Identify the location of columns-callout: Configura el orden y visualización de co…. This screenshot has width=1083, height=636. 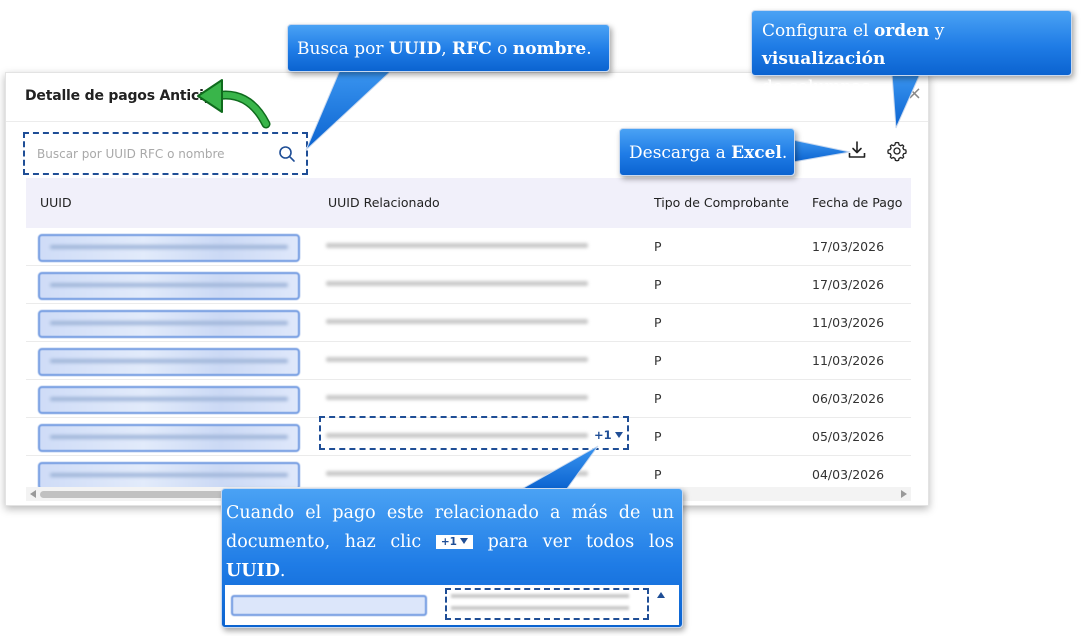
(911, 53).